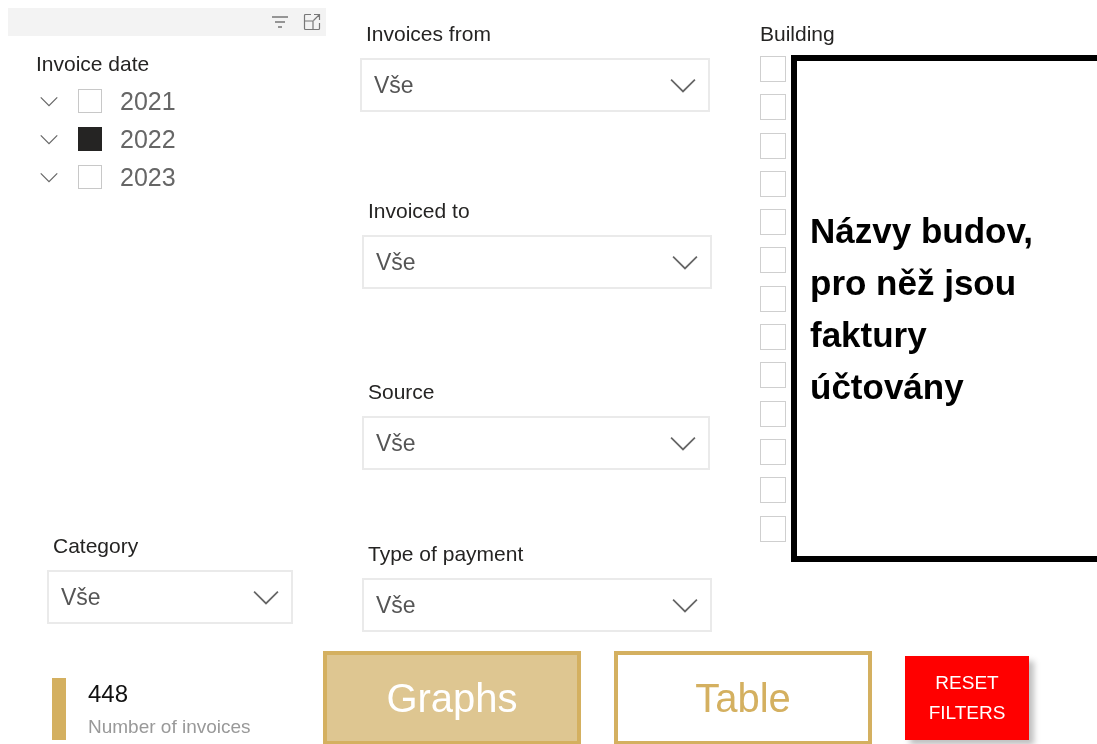 This screenshot has width=1097, height=744. I want to click on year-label: 2023, so click(148, 177).